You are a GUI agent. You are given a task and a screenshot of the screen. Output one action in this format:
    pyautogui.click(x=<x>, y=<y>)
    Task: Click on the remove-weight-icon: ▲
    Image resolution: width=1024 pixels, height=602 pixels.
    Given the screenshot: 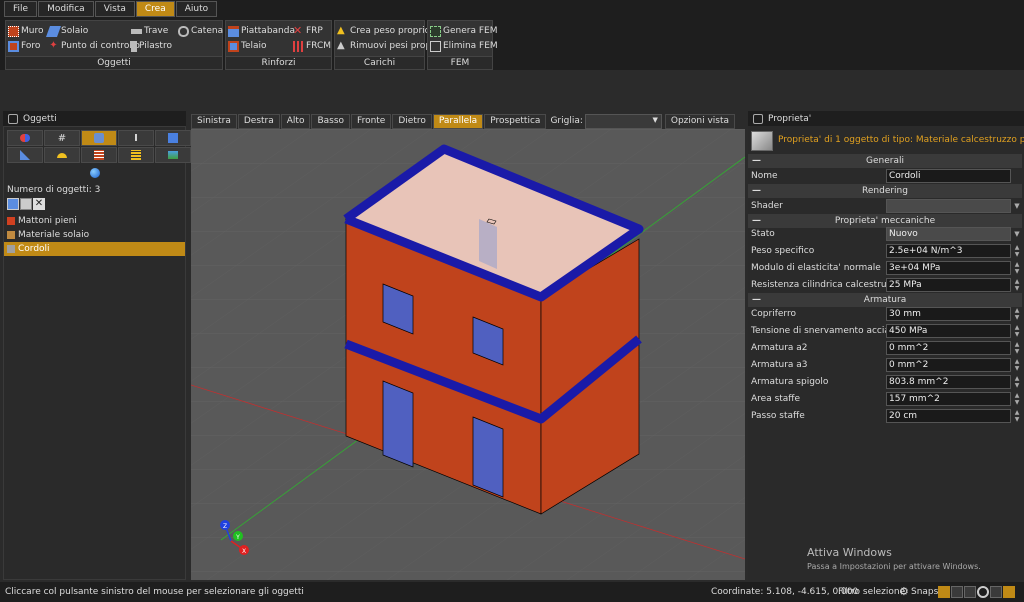 What is the action you would take?
    pyautogui.click(x=341, y=45)
    